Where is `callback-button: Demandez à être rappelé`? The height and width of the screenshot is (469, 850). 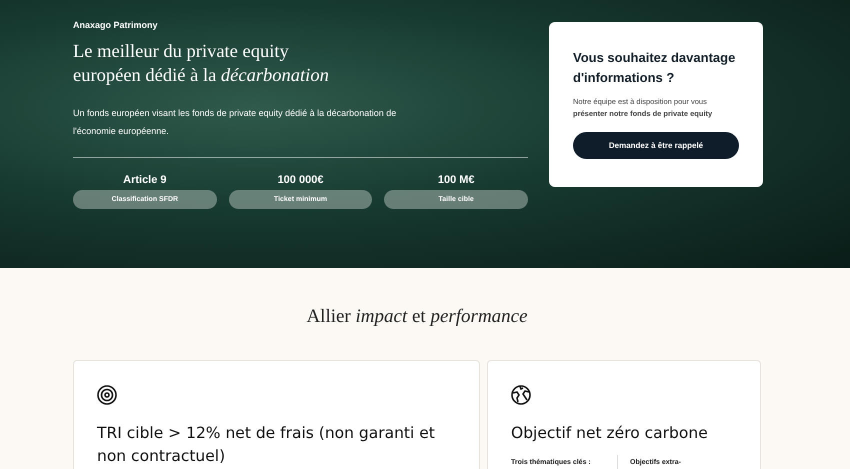
callback-button: Demandez à être rappelé is located at coordinates (656, 145).